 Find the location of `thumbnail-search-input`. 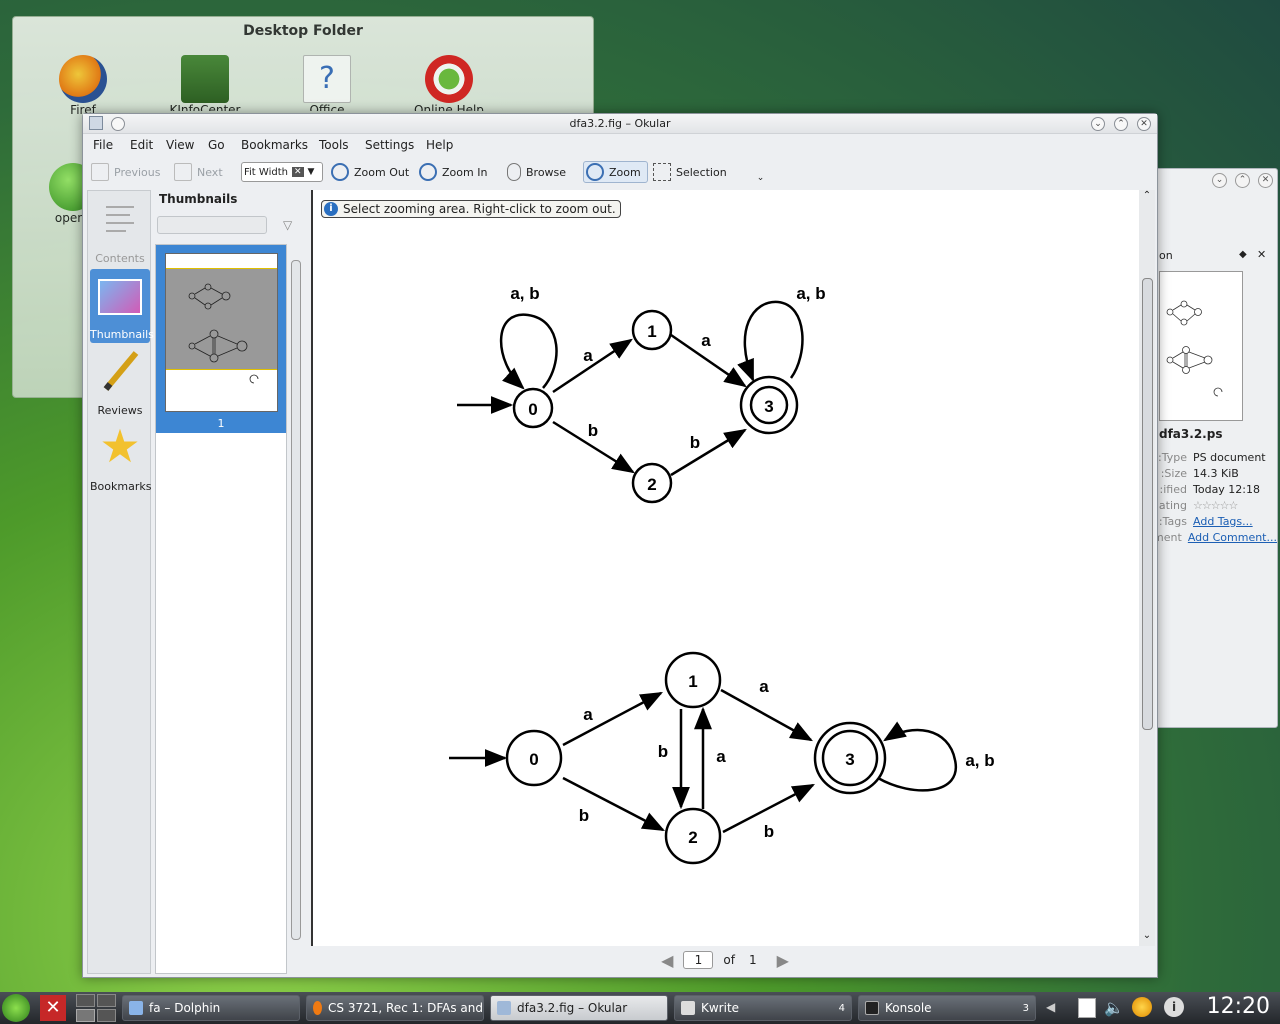

thumbnail-search-input is located at coordinates (212, 225).